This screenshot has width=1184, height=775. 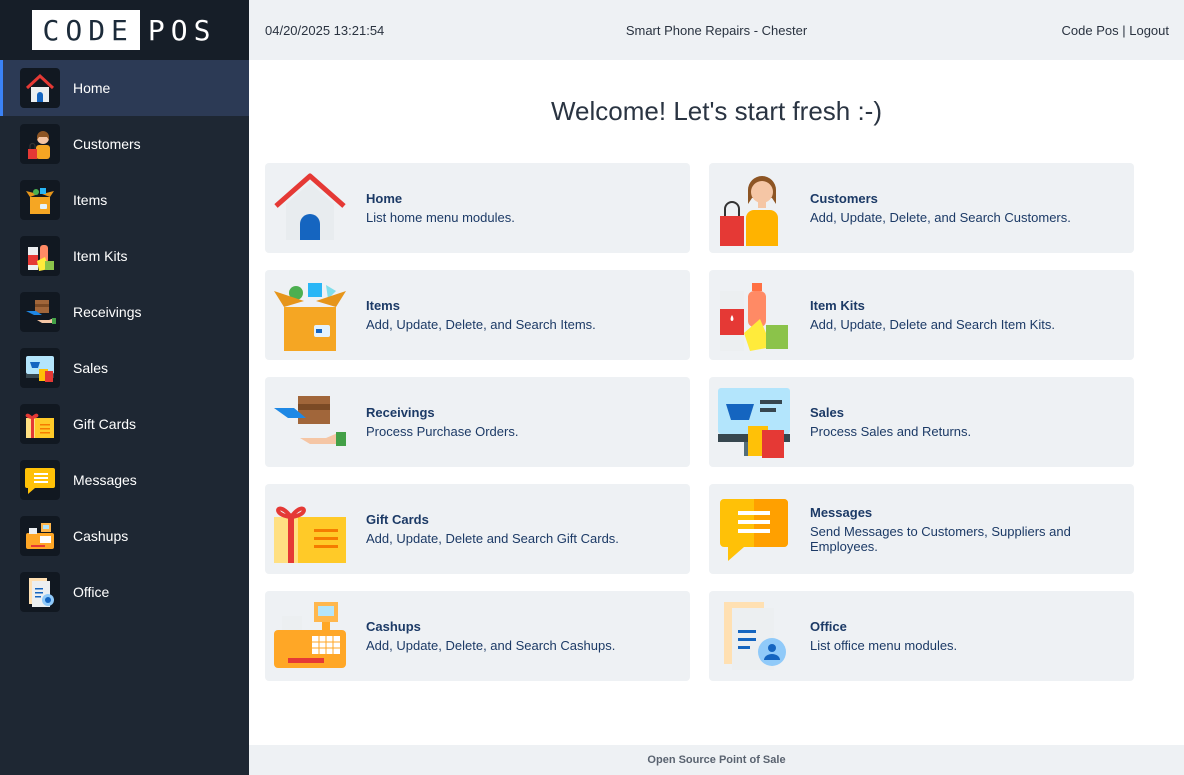 I want to click on module-title: Receivings, so click(x=400, y=412).